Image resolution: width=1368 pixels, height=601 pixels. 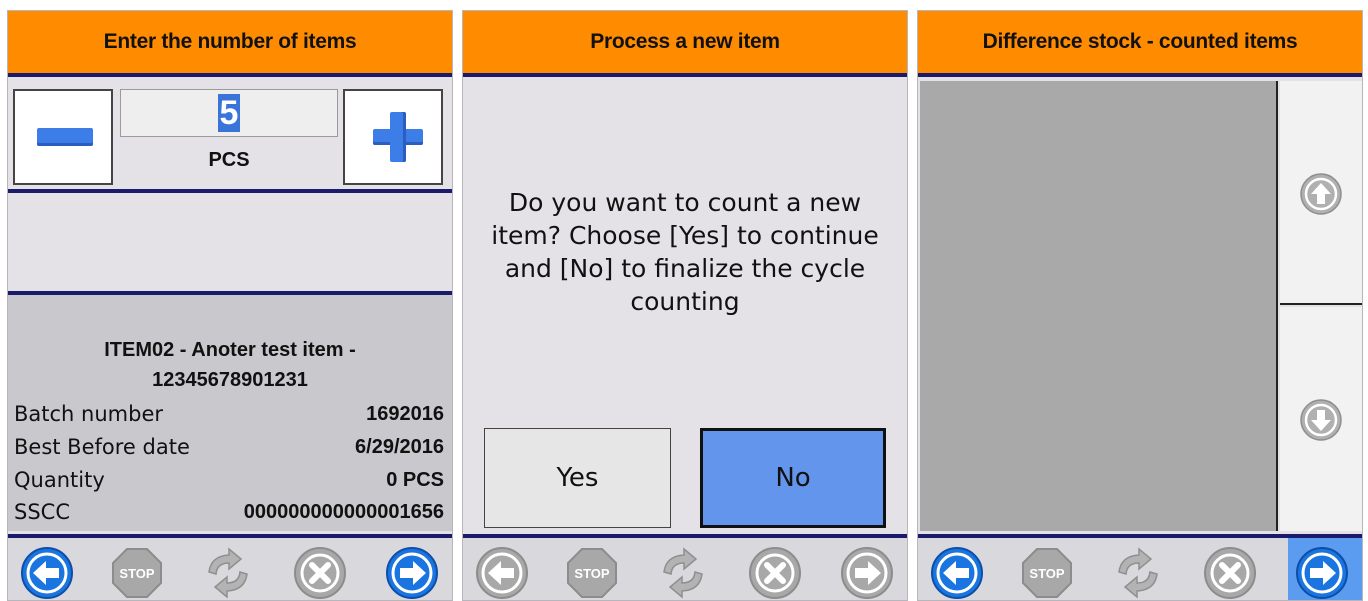 I want to click on panel-title: Process a new item, so click(x=685, y=41).